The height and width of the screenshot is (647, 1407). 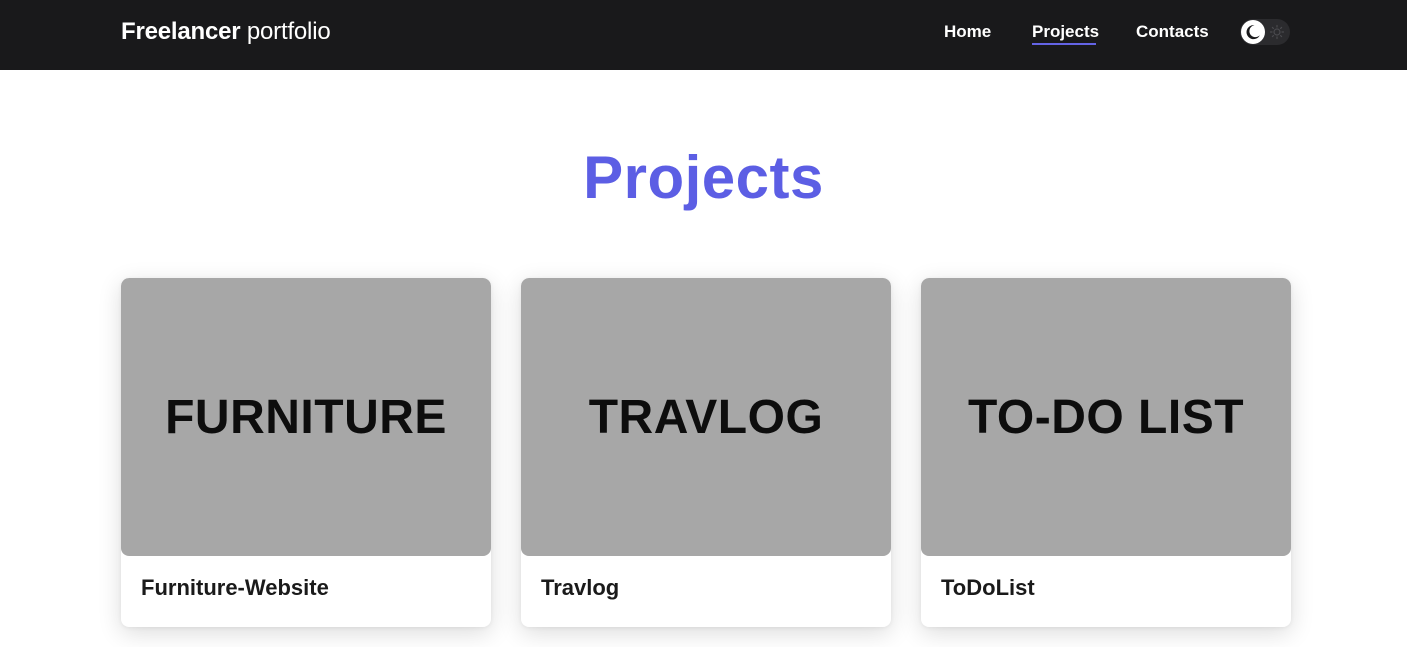 I want to click on project-thumbnail-label: FURNITURE, so click(x=306, y=417).